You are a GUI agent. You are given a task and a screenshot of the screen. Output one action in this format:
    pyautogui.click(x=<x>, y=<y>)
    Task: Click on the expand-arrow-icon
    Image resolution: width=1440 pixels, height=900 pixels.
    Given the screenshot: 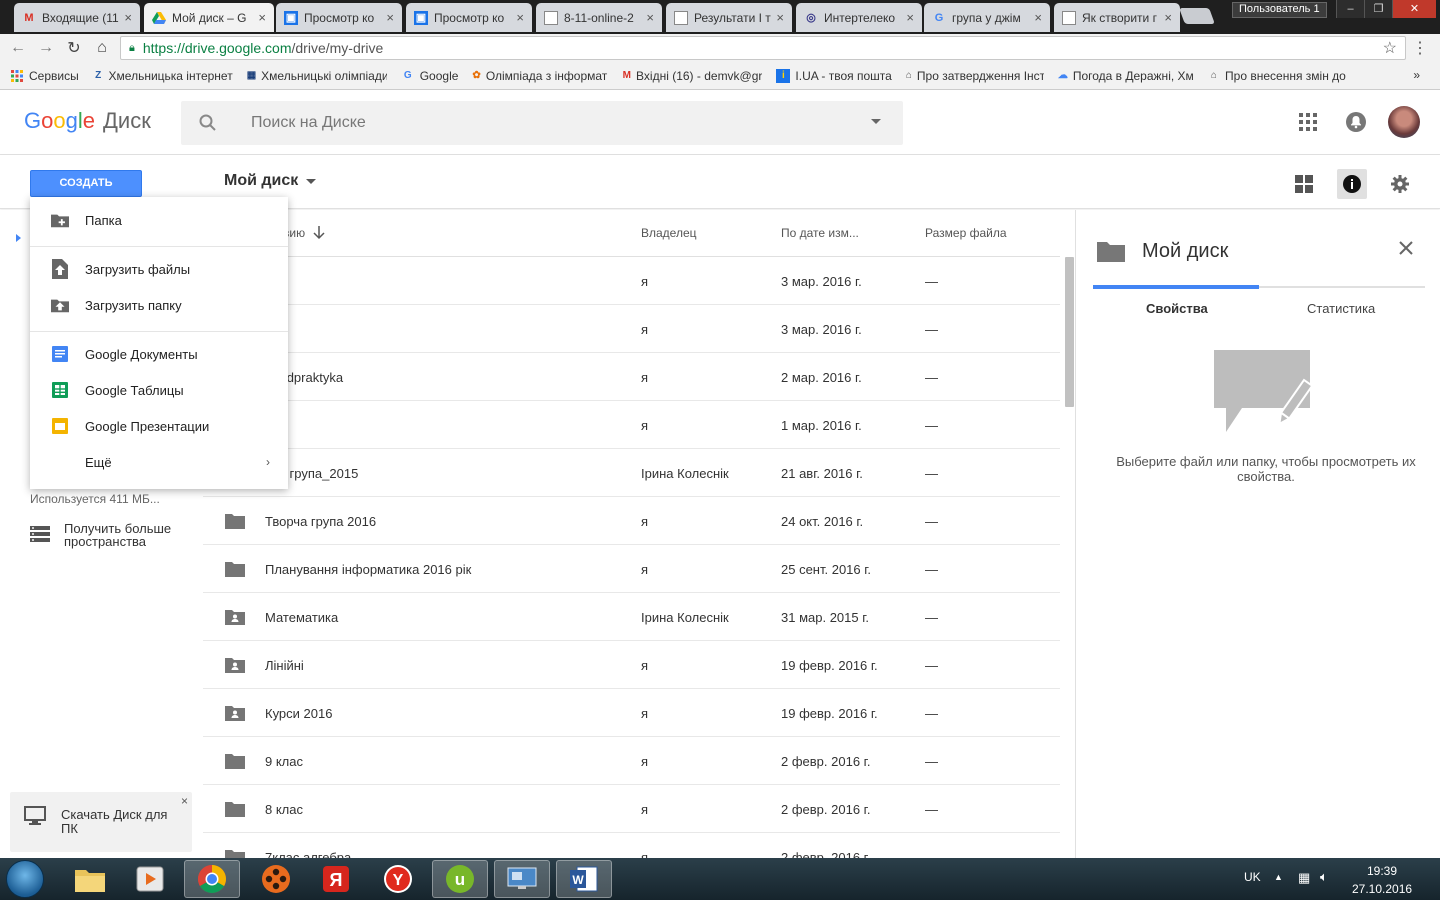 What is the action you would take?
    pyautogui.click(x=18, y=238)
    